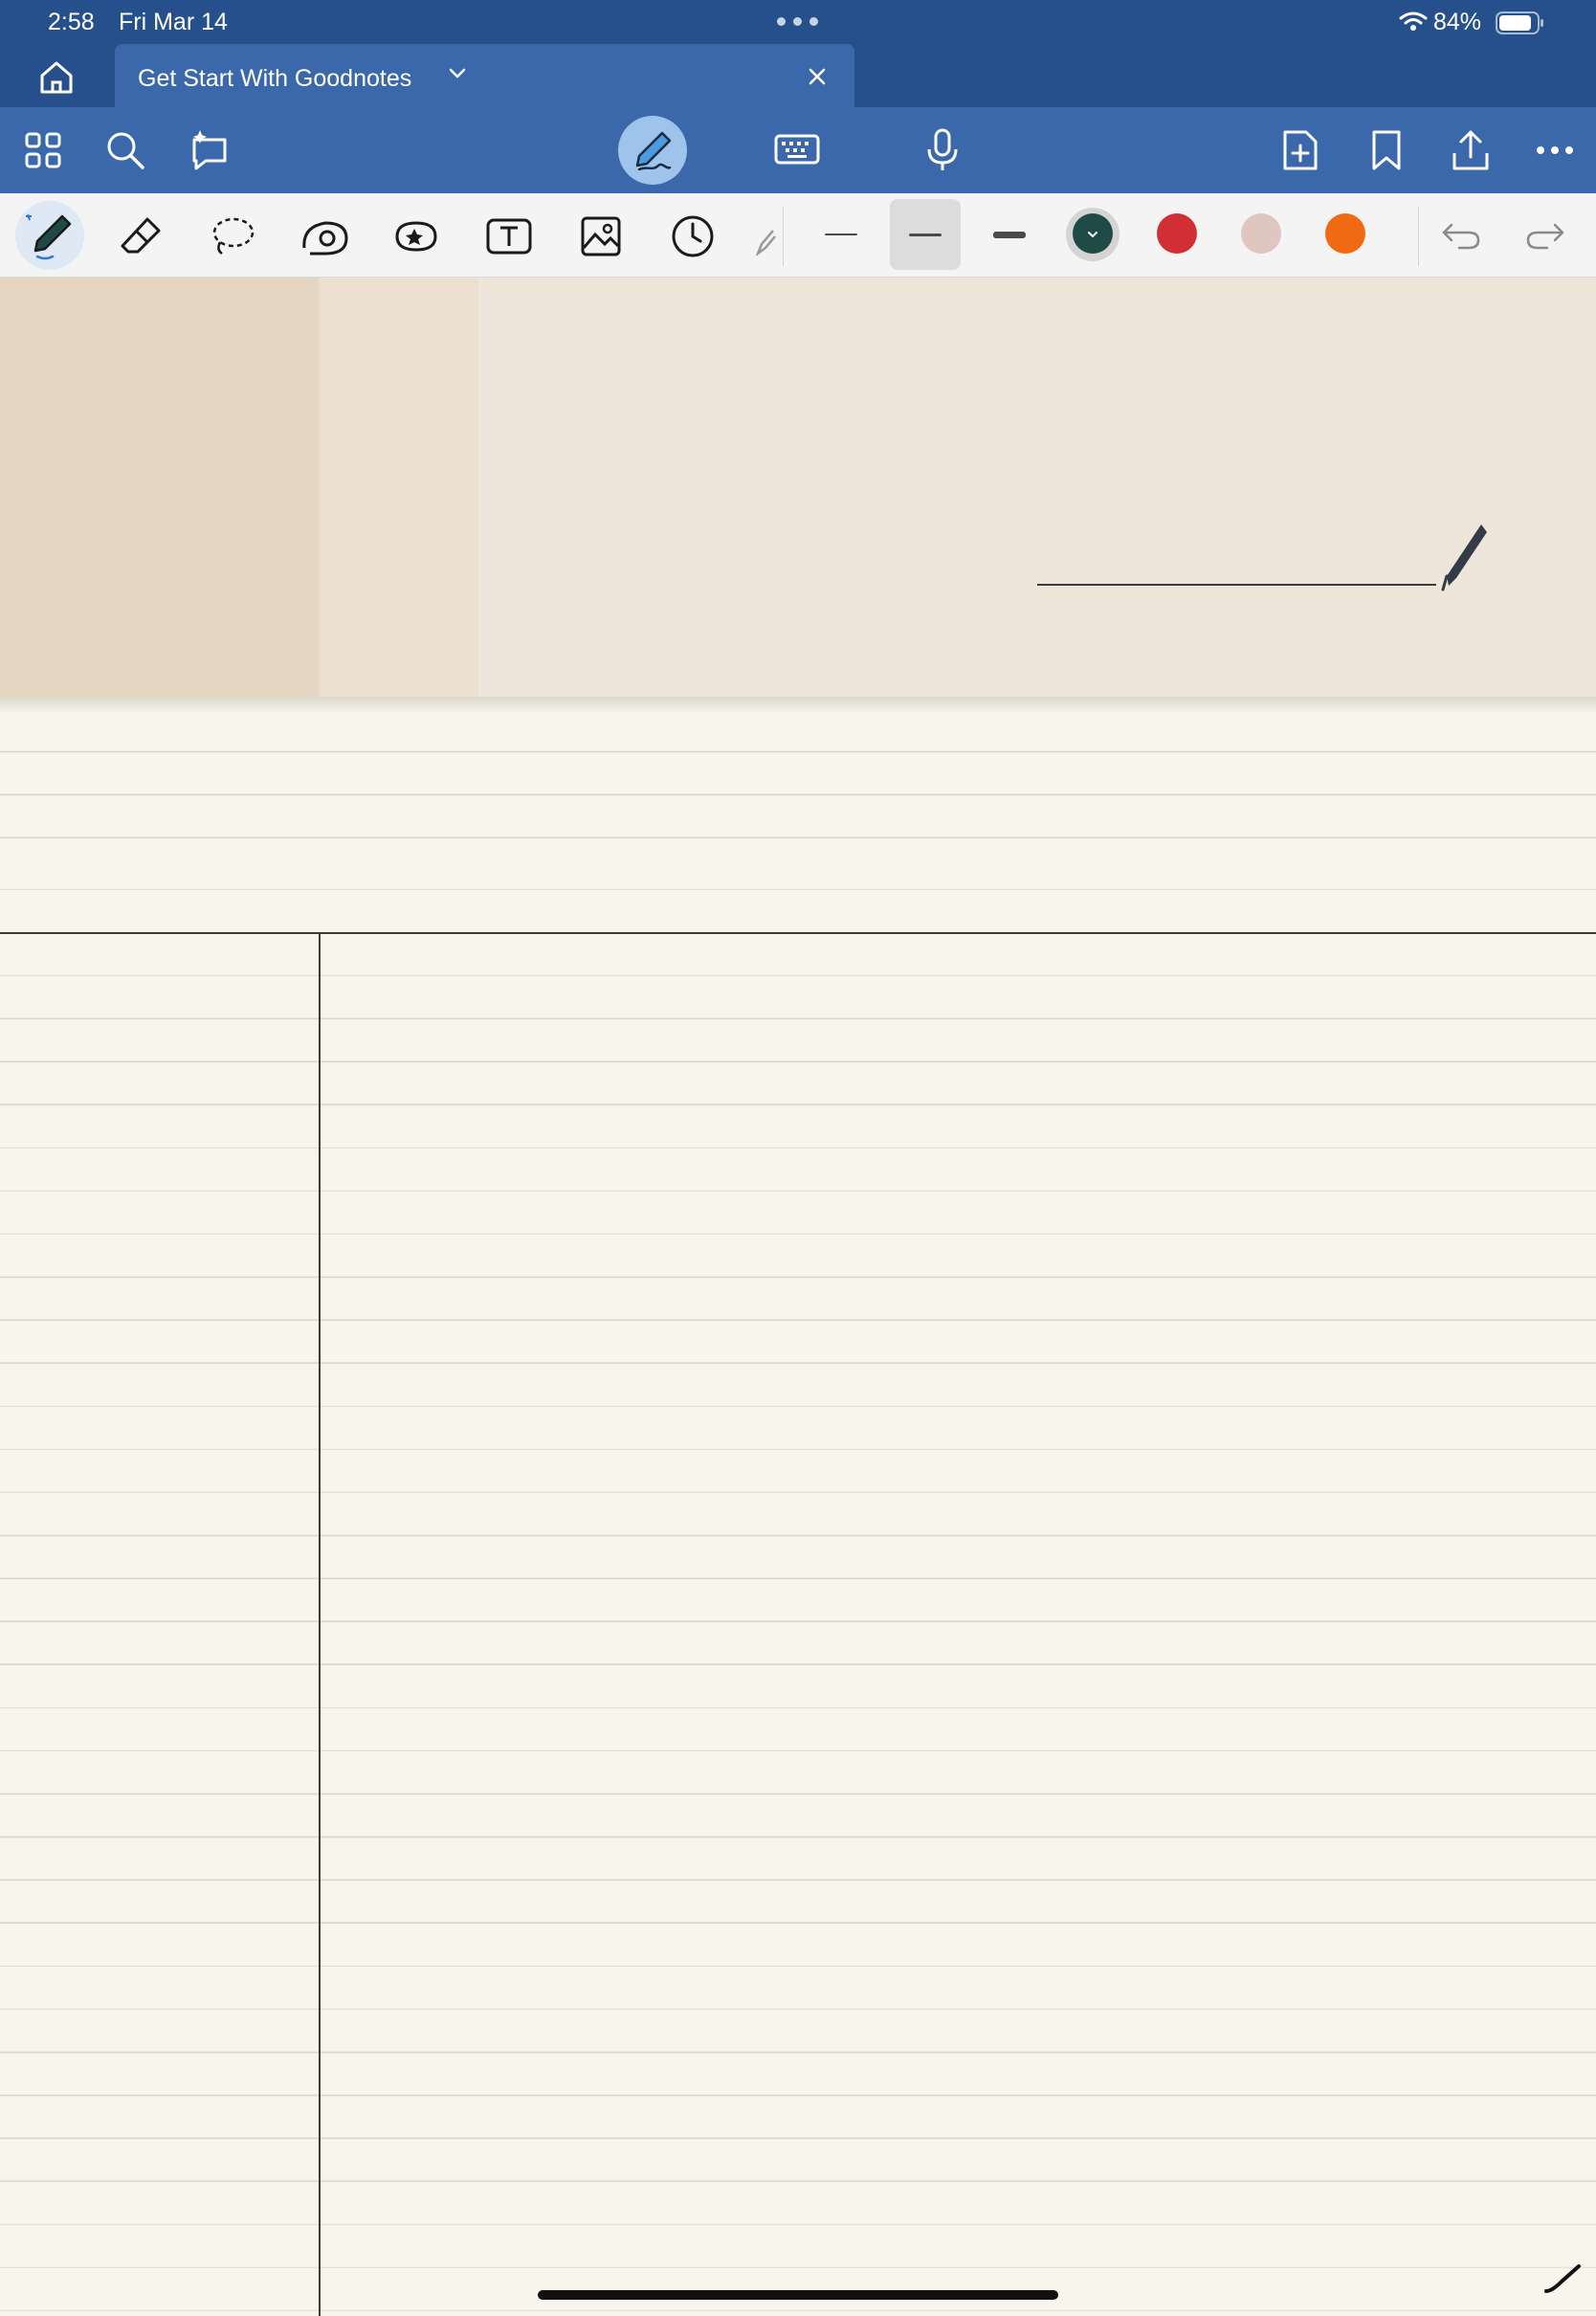  I want to click on microphone-icon, so click(943, 150).